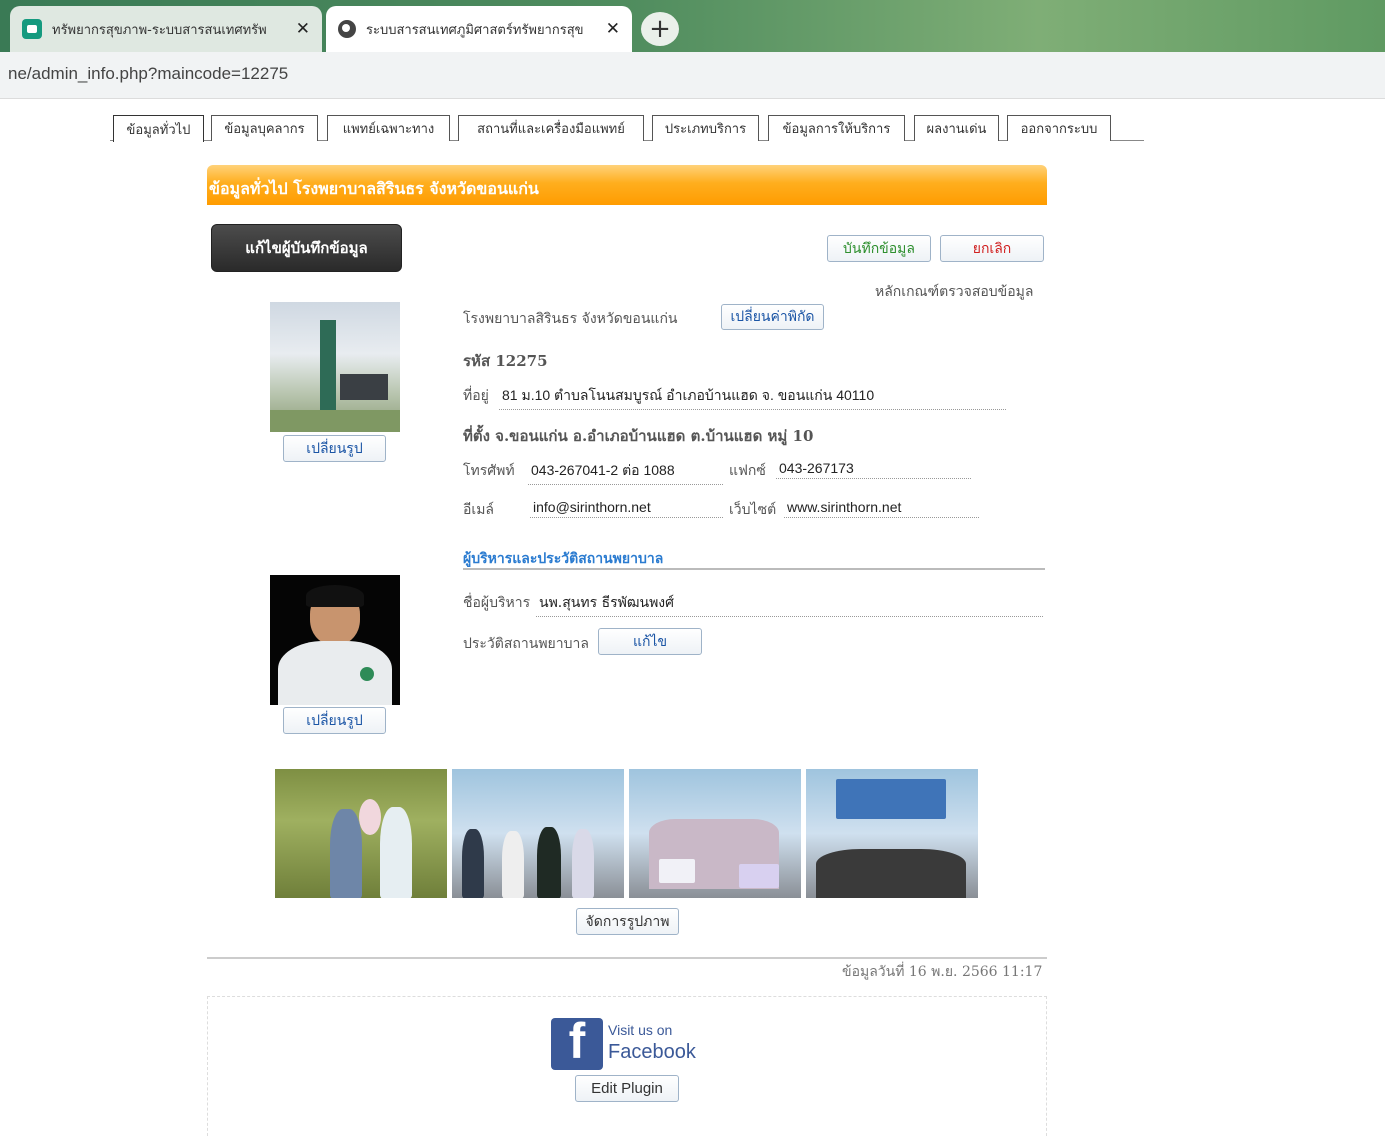  What do you see at coordinates (505, 361) in the screenshot?
I see `hospital-code: รหัส 12275` at bounding box center [505, 361].